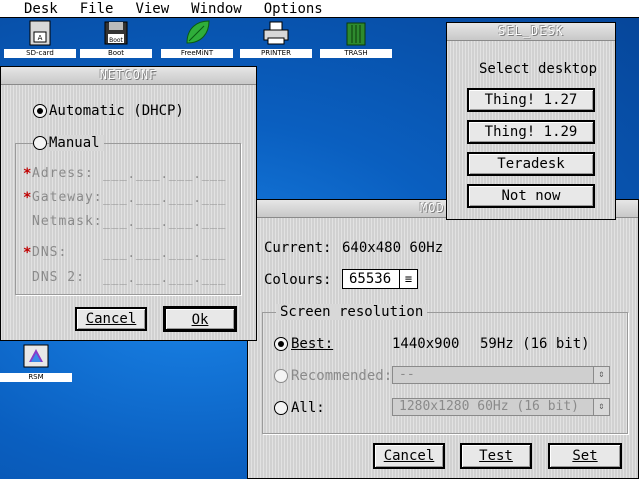 The width and height of the screenshot is (639, 479). Describe the element at coordinates (312, 344) in the screenshot. I see `best-label: Best:` at that location.